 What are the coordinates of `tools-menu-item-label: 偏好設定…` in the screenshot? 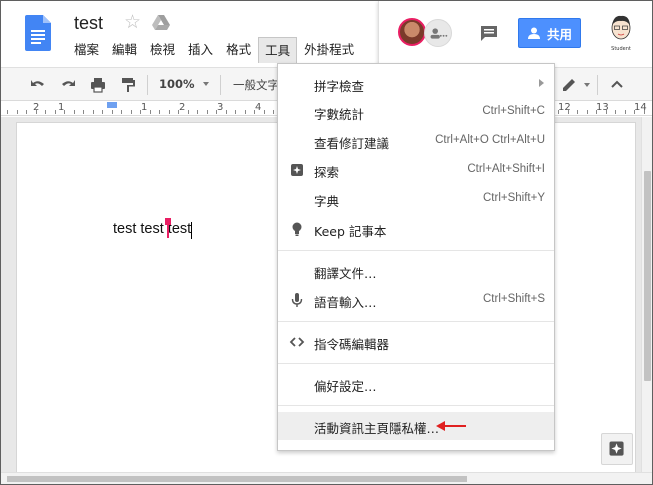 It's located at (345, 386).